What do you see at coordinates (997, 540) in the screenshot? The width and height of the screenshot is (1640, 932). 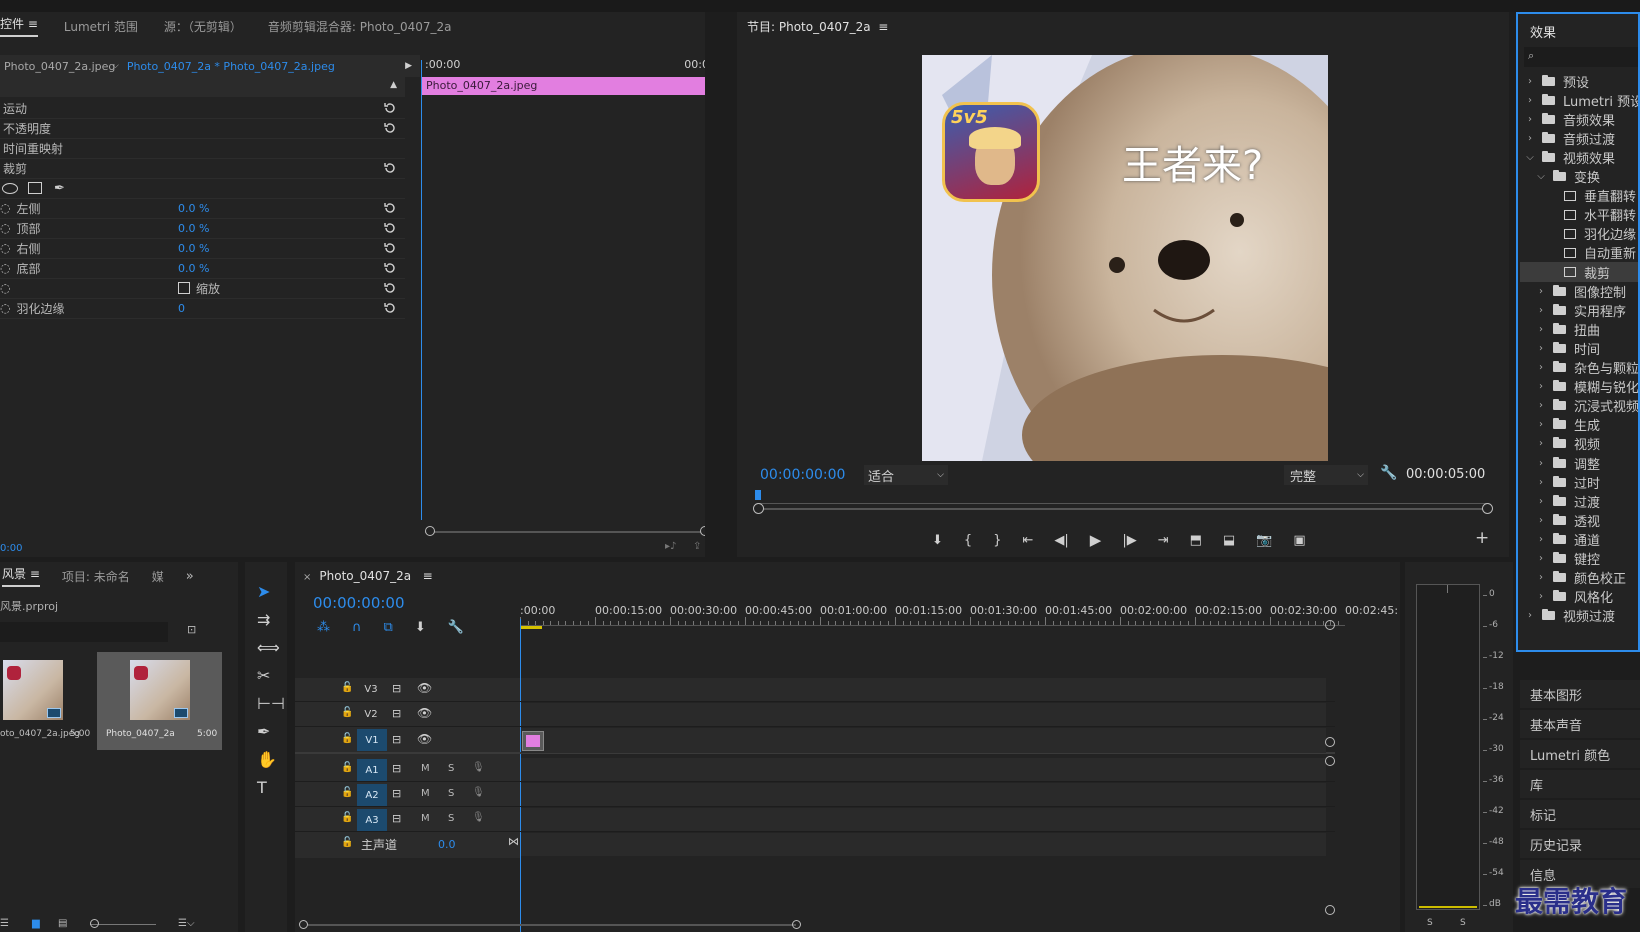 I see `mark-out-icon: }` at bounding box center [997, 540].